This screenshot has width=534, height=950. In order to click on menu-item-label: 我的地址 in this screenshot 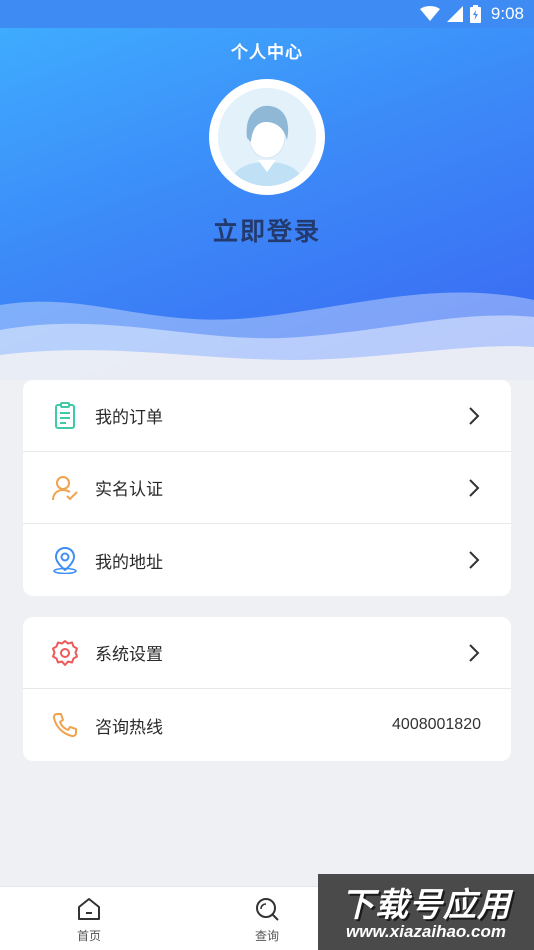, I will do `click(129, 562)`.